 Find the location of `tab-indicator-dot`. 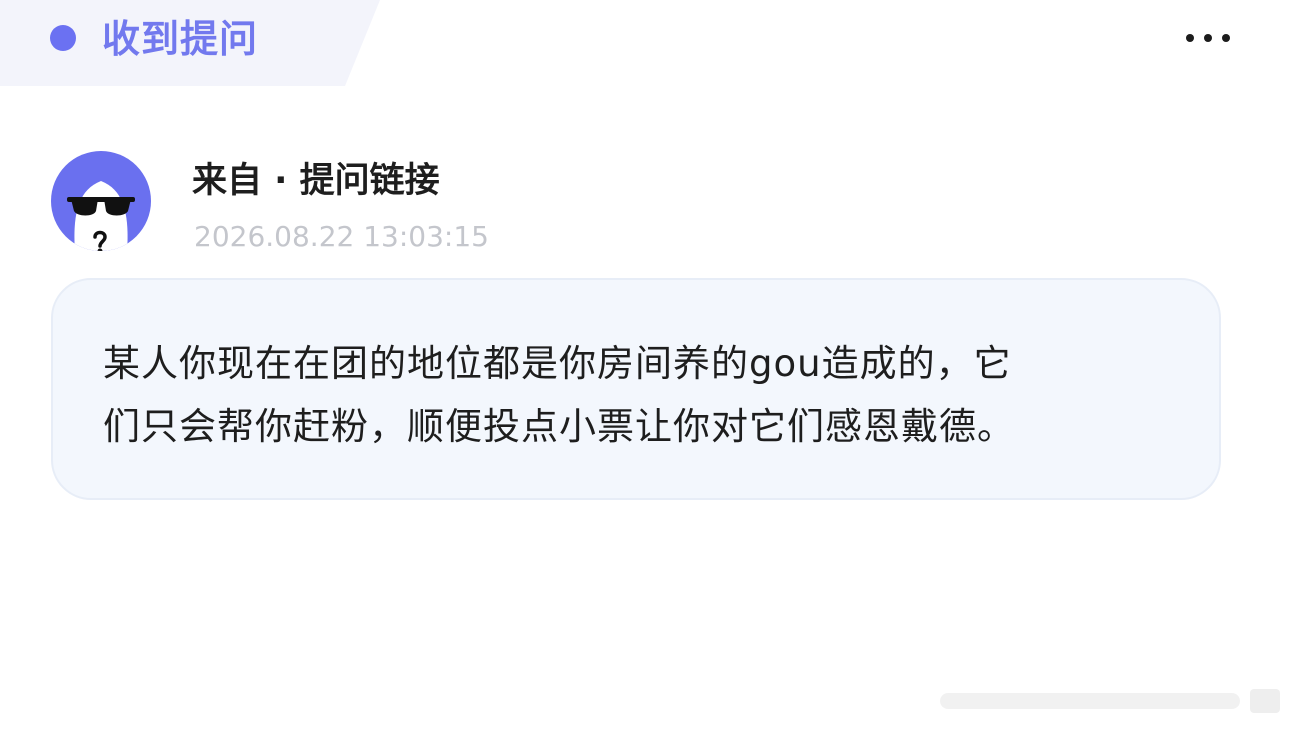

tab-indicator-dot is located at coordinates (63, 38).